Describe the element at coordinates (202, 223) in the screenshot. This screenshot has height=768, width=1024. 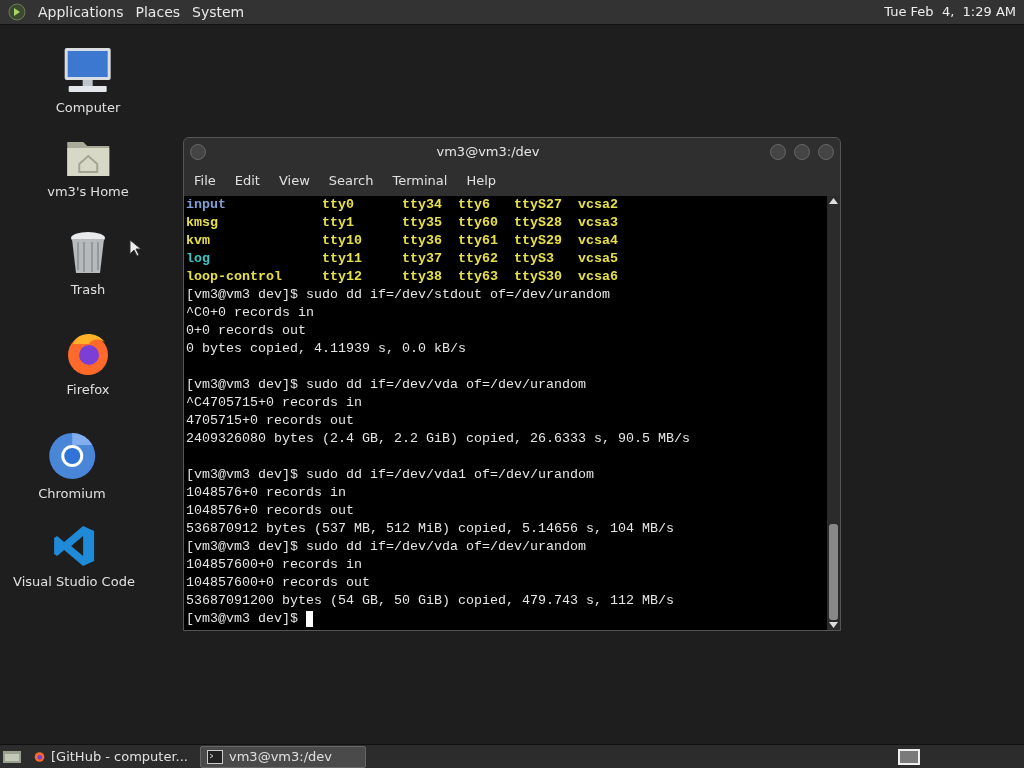
I see `file-name: kmsg` at that location.